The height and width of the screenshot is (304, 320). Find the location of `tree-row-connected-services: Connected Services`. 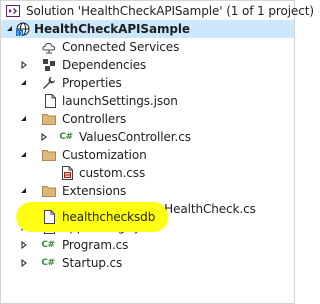

tree-row-connected-services: Connected Services is located at coordinates (147, 47).